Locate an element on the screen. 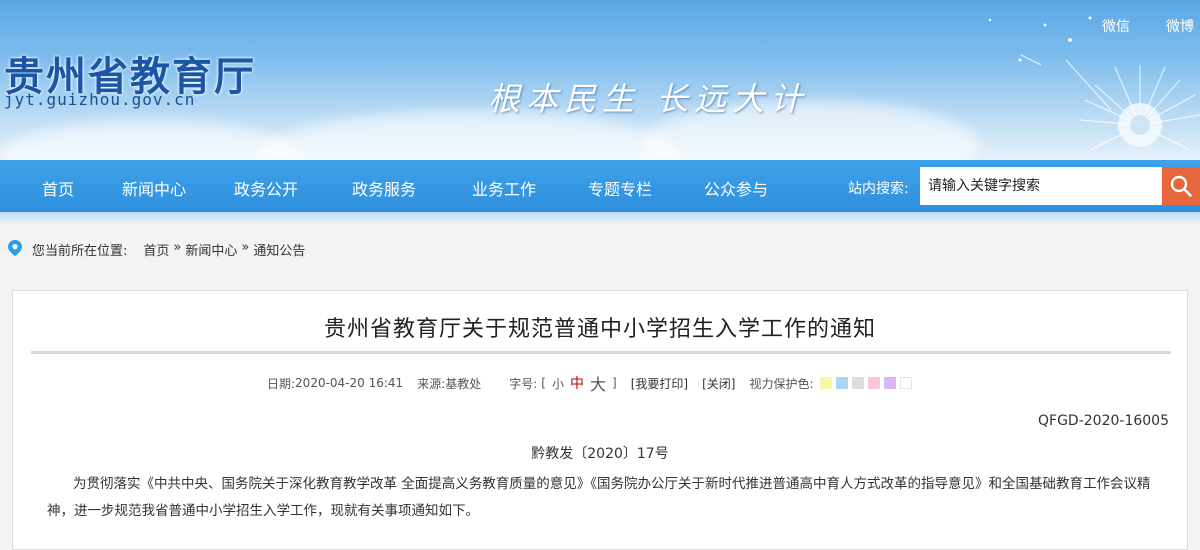 This screenshot has width=1200, height=550. eye-care-swatch-pink is located at coordinates (873, 383).